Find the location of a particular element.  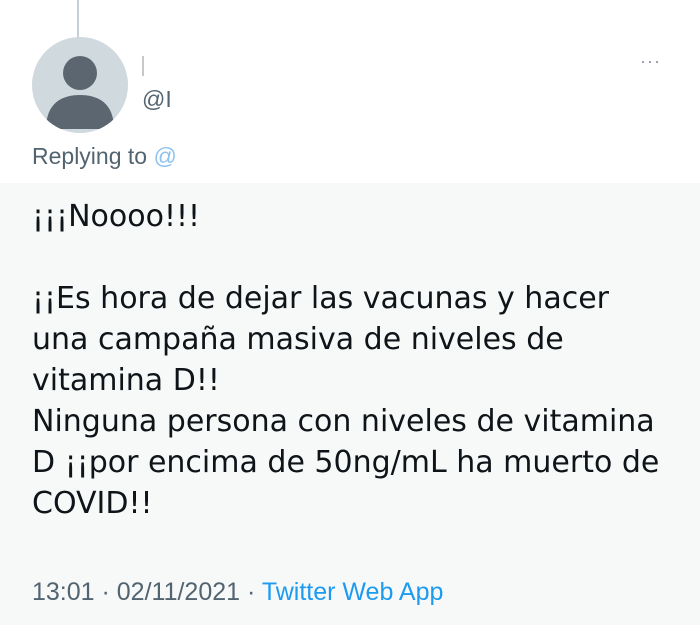

default-avatar-icon is located at coordinates (80, 92).